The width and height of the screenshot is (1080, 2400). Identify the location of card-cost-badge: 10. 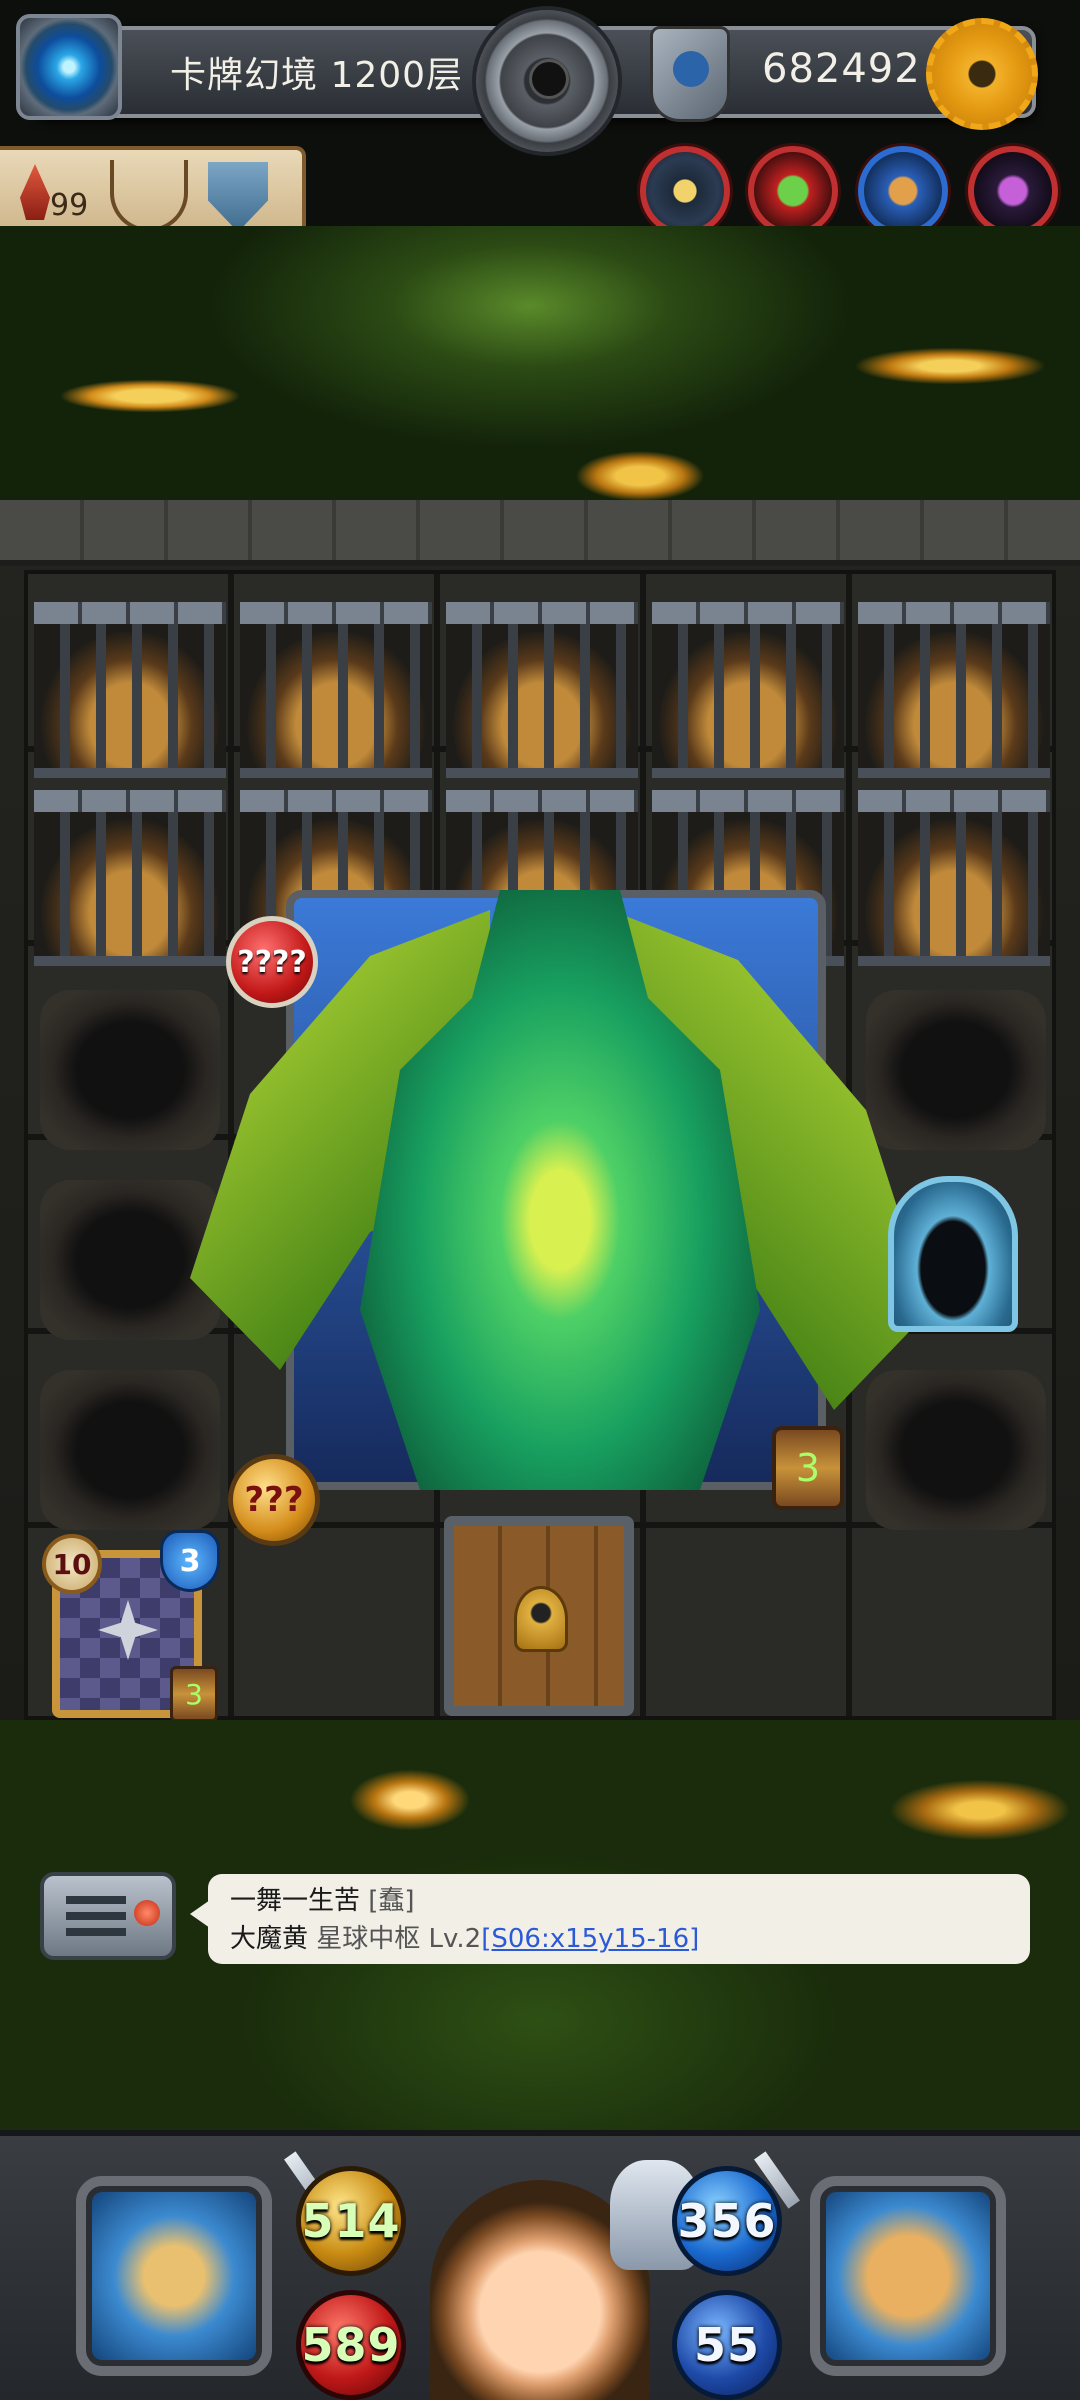
(72, 1564).